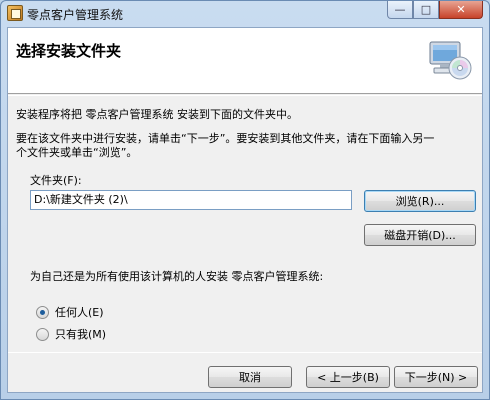  Describe the element at coordinates (42, 334) in the screenshot. I see `radio-just-me-indicator` at that location.